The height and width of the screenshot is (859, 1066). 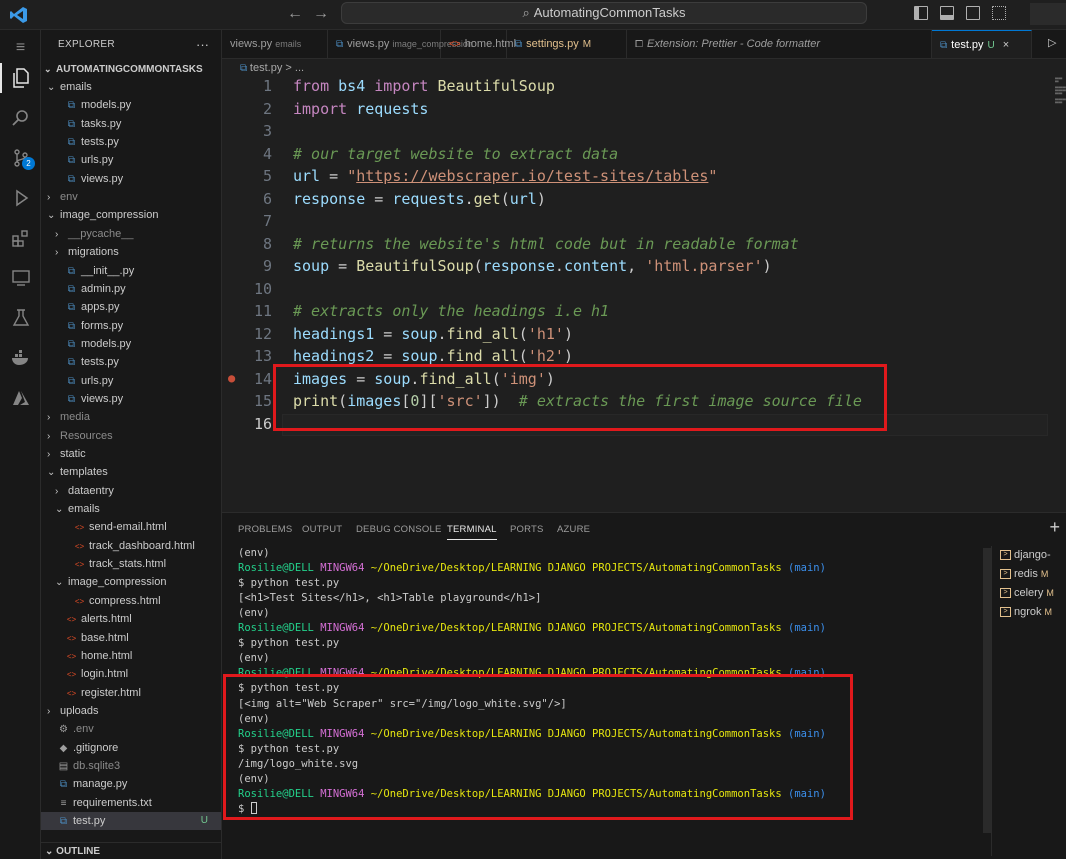 I want to click on tree-item: <> alerts.html, so click(x=131, y=619).